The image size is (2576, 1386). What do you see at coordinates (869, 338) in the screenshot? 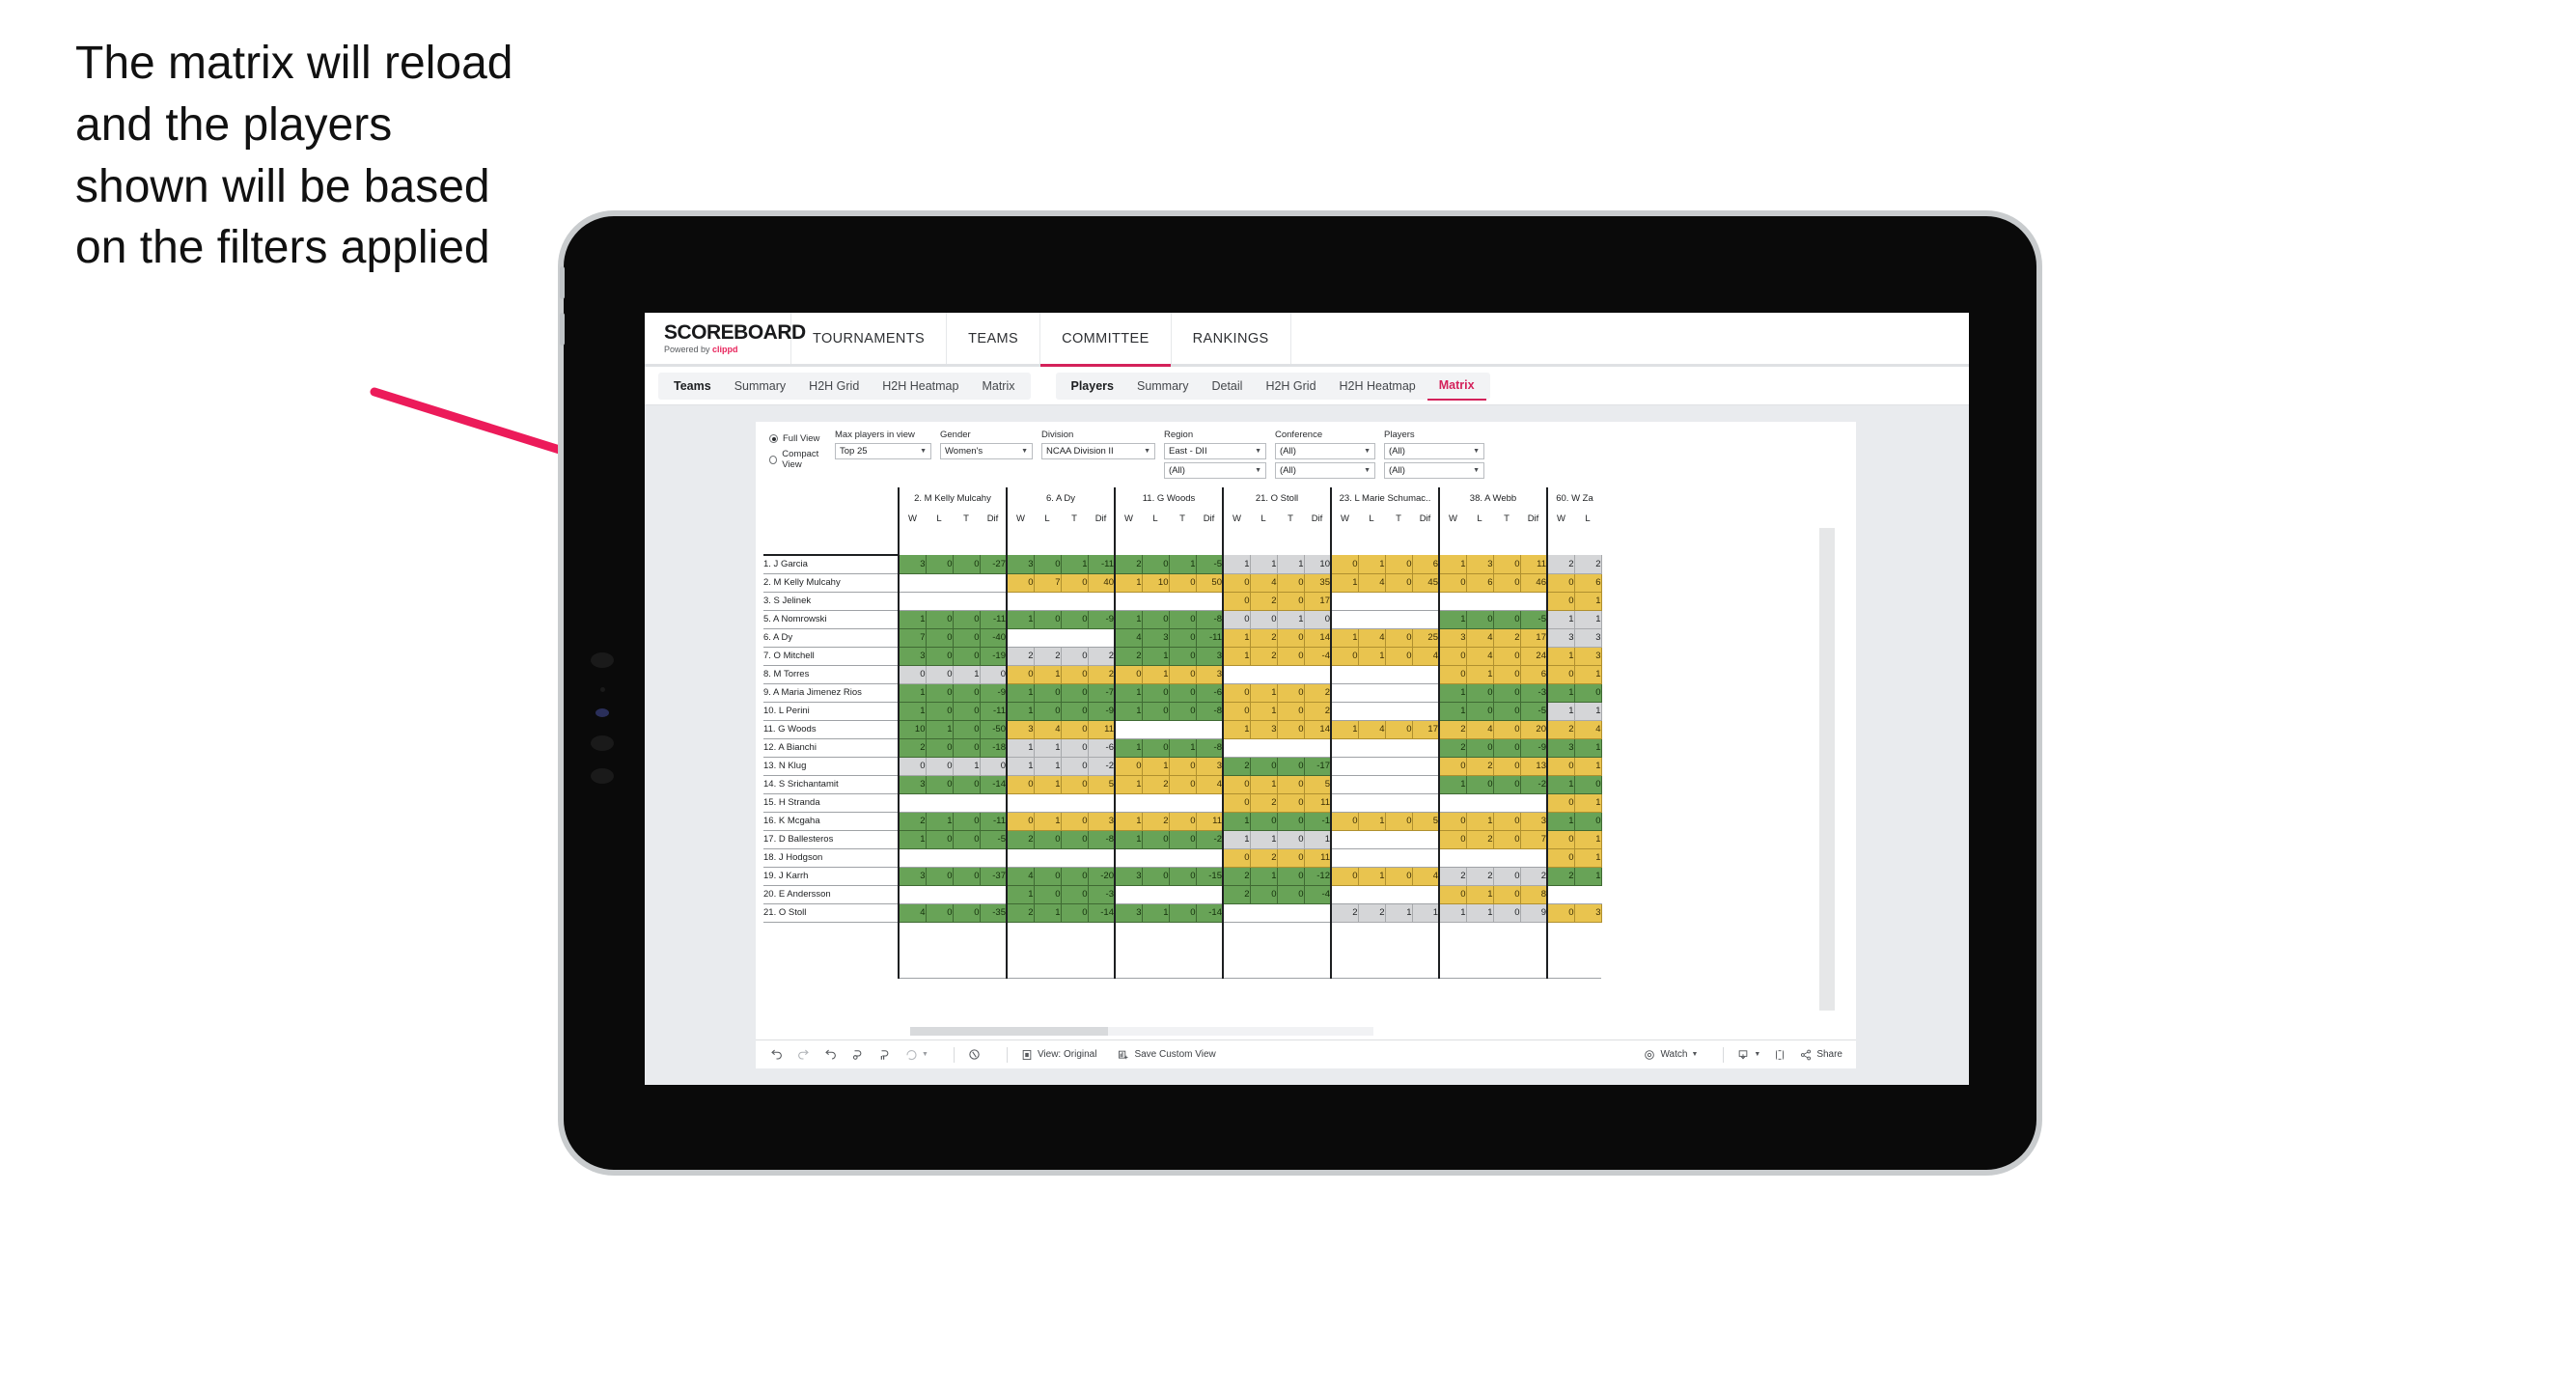
I see `topnav-tournaments: TOURNAMENTS` at bounding box center [869, 338].